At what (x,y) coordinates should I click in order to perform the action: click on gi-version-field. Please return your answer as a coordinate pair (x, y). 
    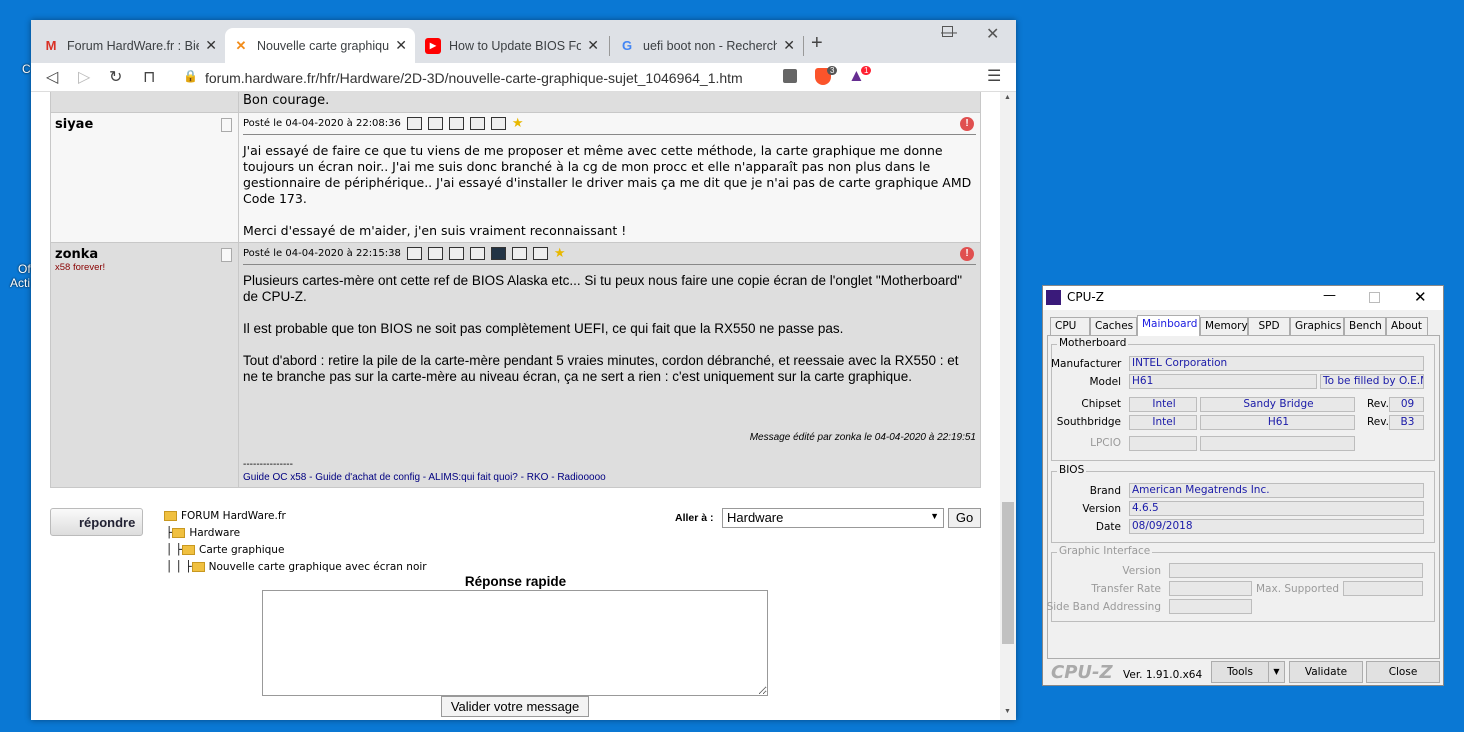
    Looking at the image, I should click on (1296, 570).